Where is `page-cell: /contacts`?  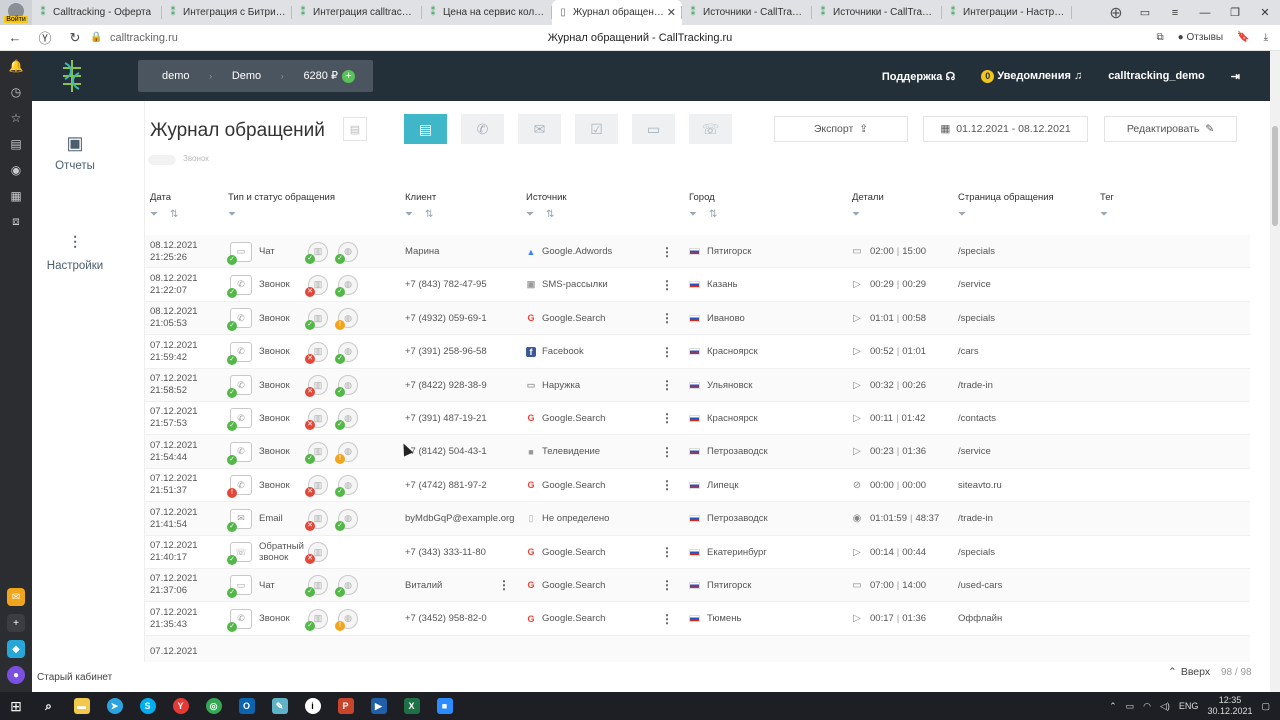
page-cell: /contacts is located at coordinates (977, 418).